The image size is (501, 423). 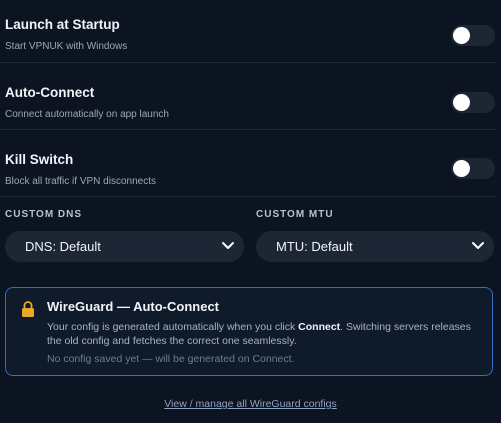 What do you see at coordinates (295, 214) in the screenshot?
I see `custom-mtu-label: CUSTOM MTU` at bounding box center [295, 214].